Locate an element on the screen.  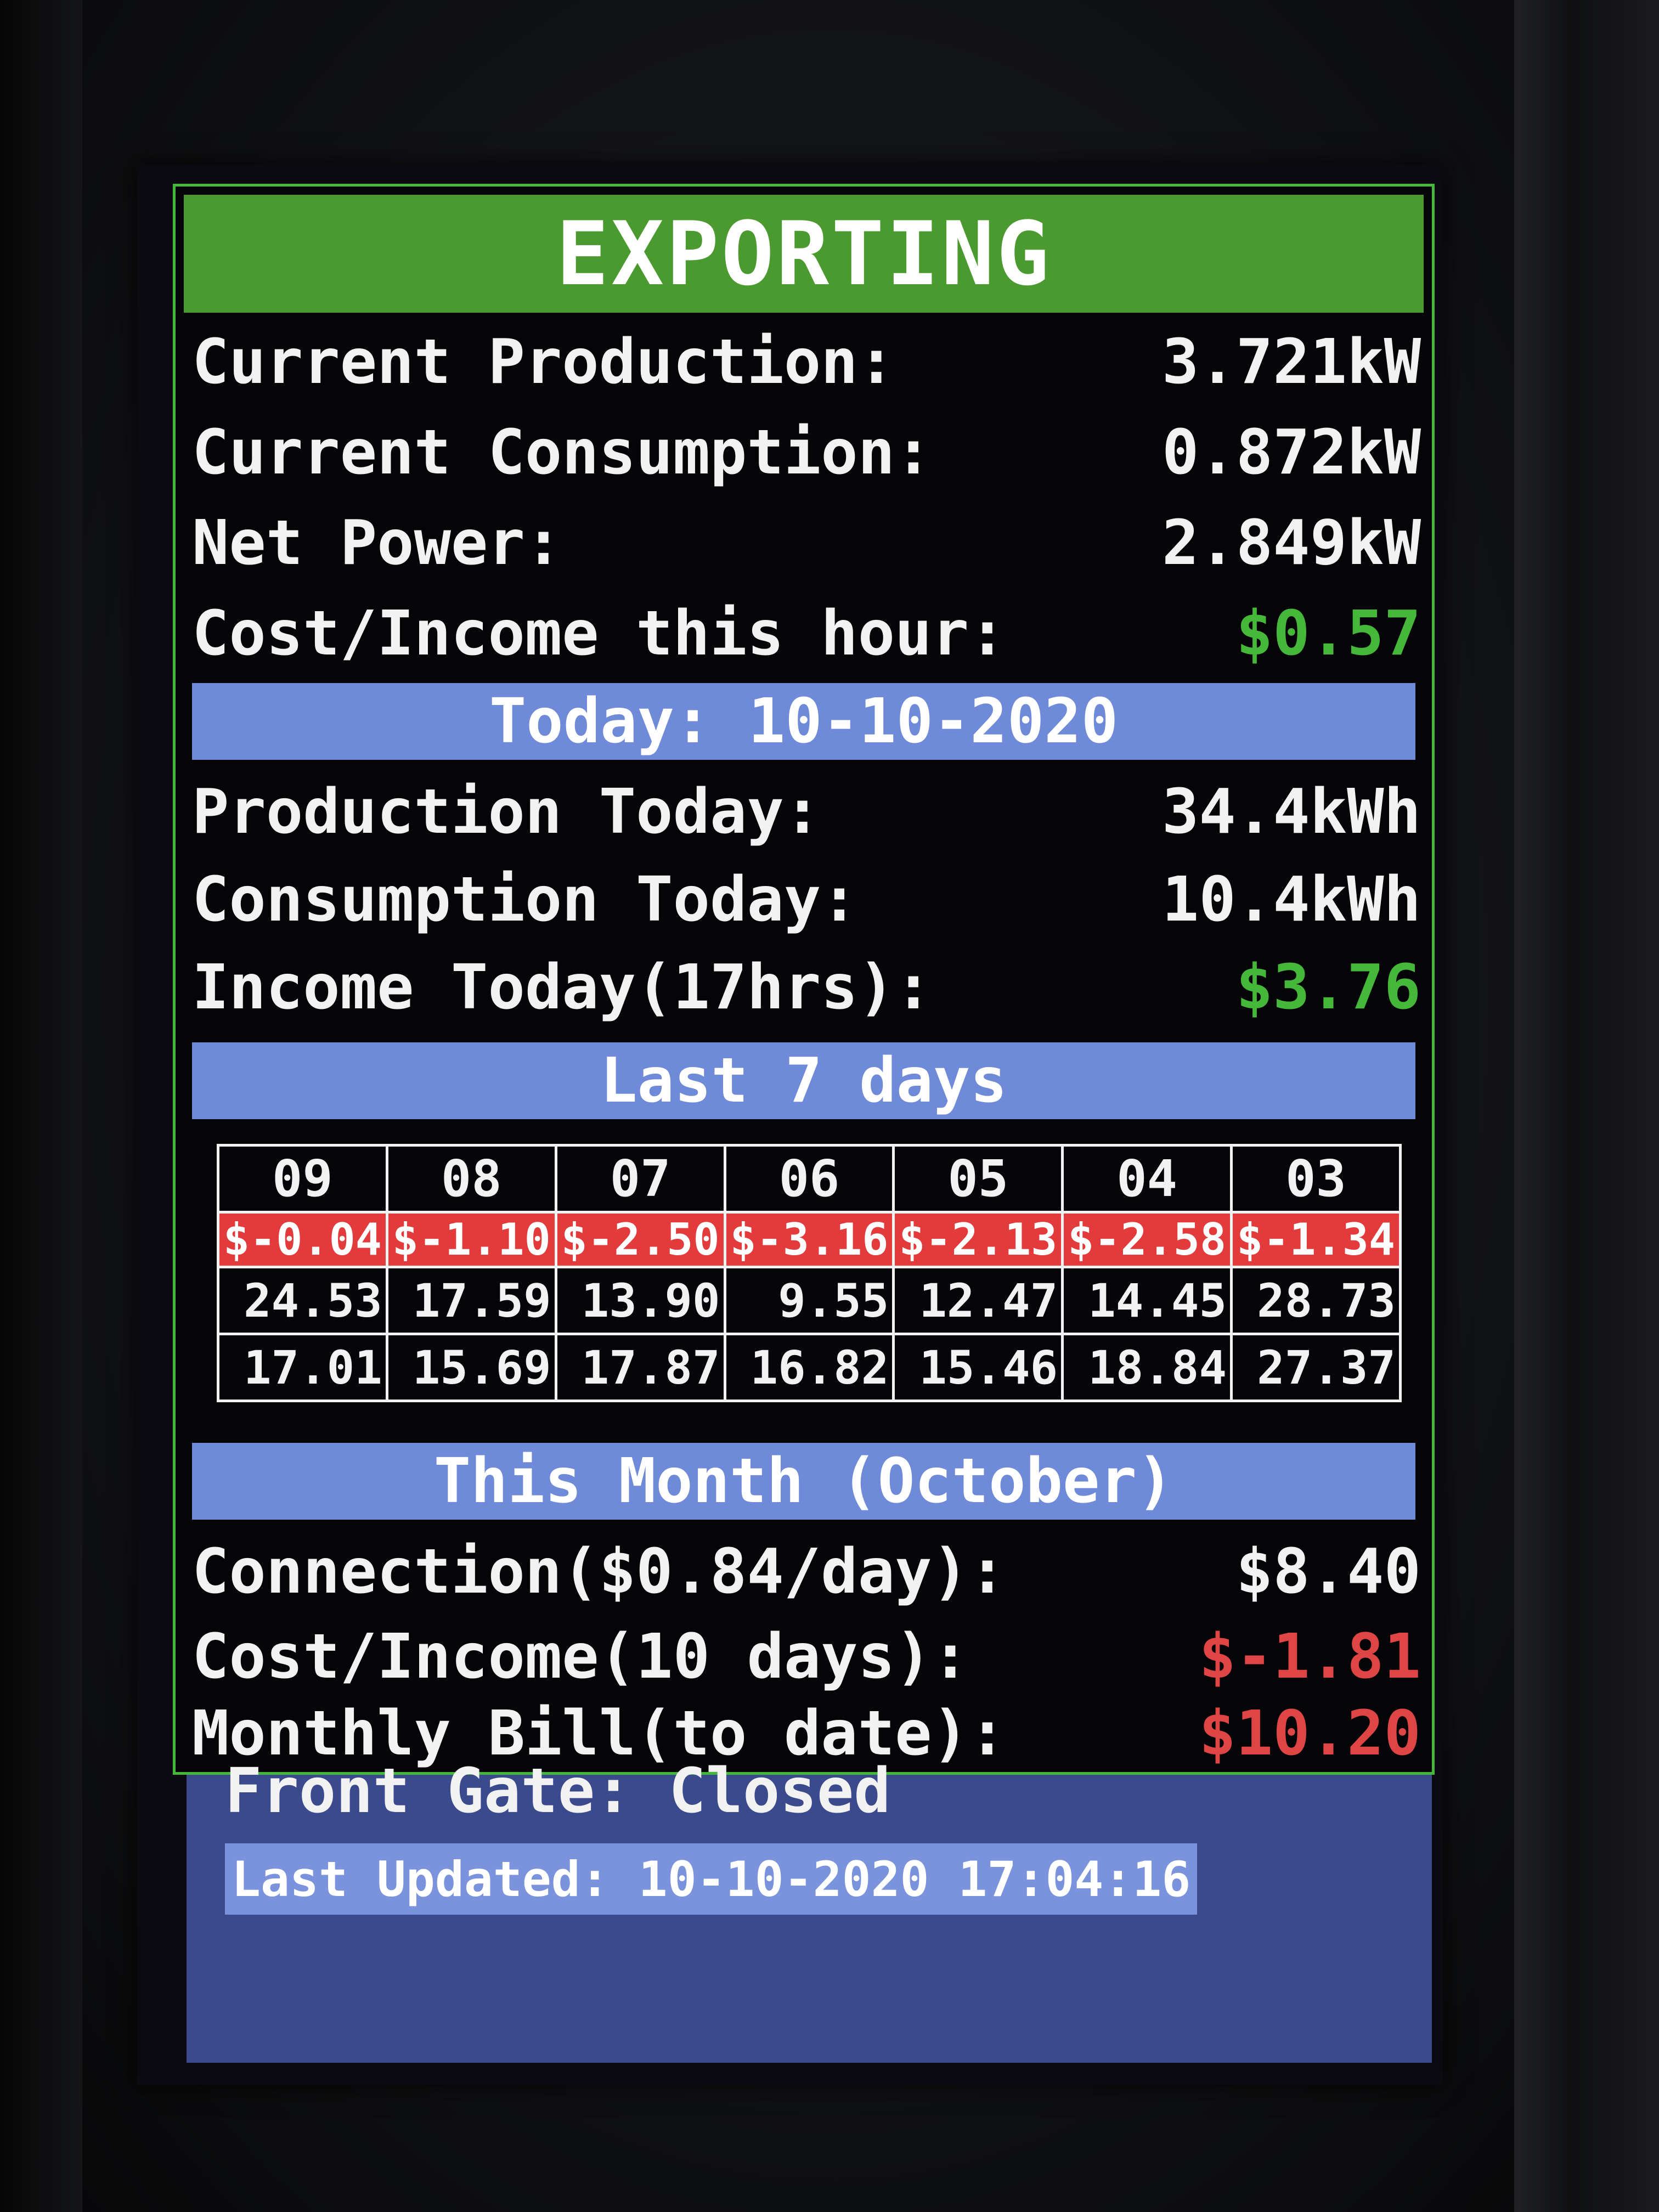
consumption-today-label: Consumption Today: is located at coordinates (525, 900).